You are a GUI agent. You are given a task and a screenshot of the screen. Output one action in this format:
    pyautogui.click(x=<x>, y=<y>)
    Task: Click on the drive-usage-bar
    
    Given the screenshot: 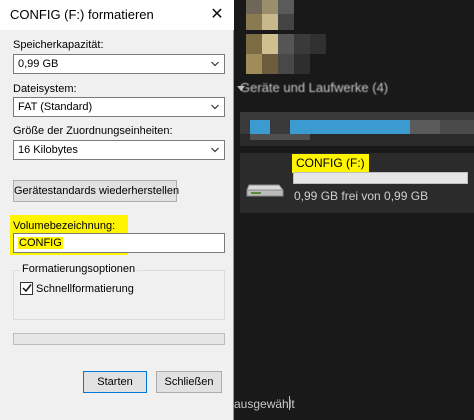 What is the action you would take?
    pyautogui.click(x=380, y=178)
    